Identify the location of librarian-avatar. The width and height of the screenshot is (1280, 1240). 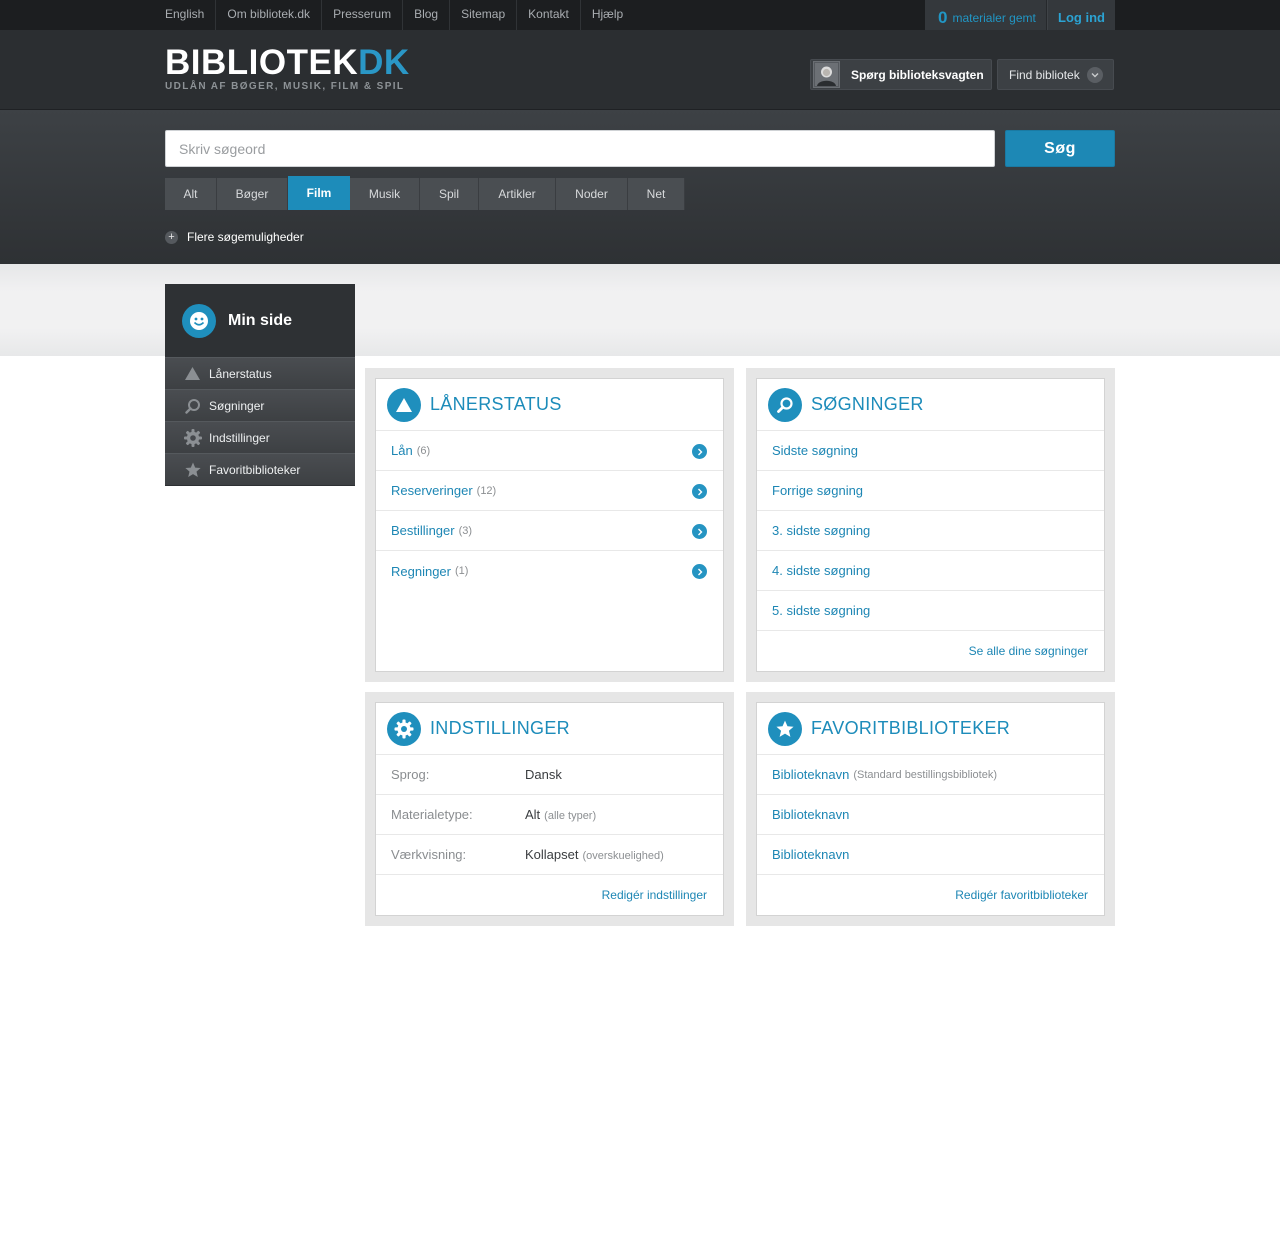
(826, 74).